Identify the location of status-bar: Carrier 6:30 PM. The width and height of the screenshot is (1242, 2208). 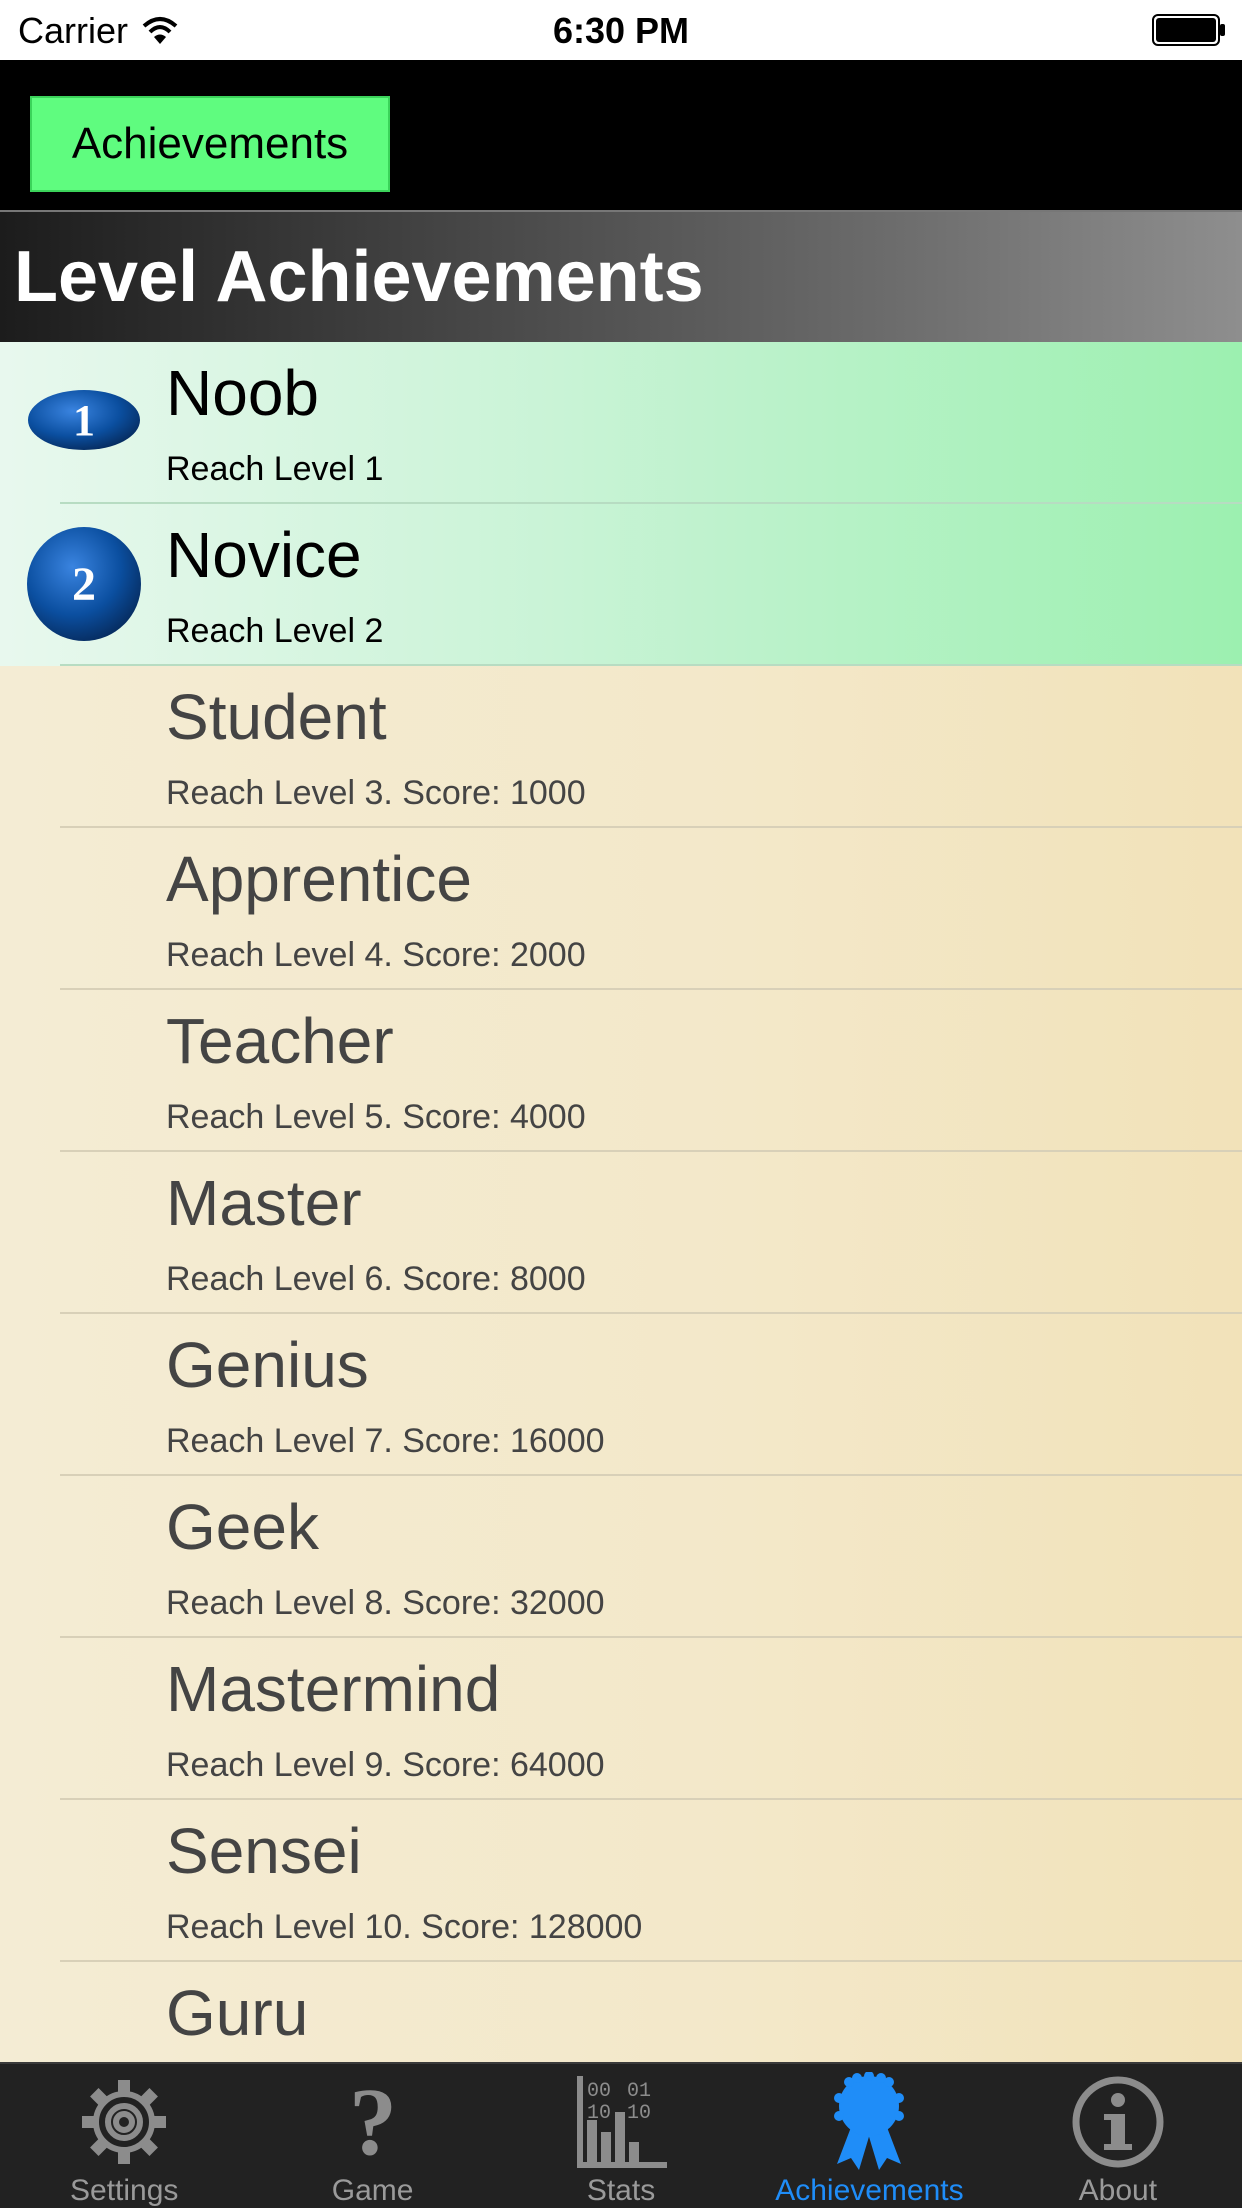
(621, 30).